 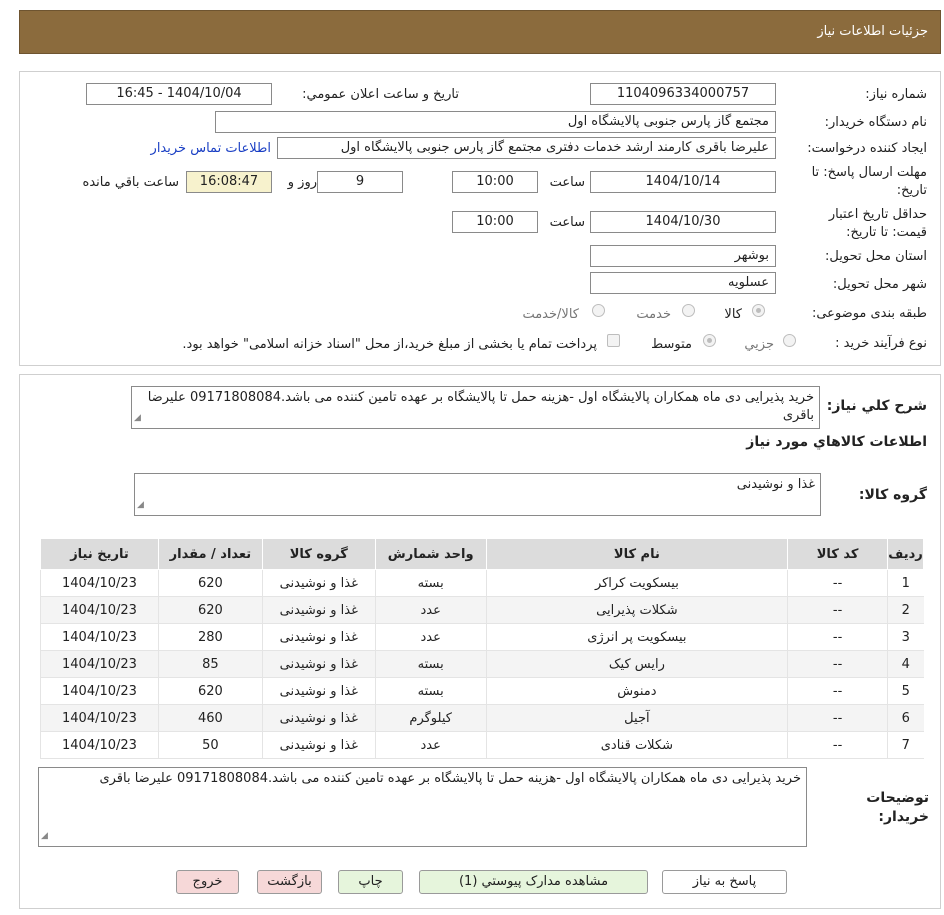 What do you see at coordinates (905, 637) in the screenshot?
I see `cell-row-number: 3` at bounding box center [905, 637].